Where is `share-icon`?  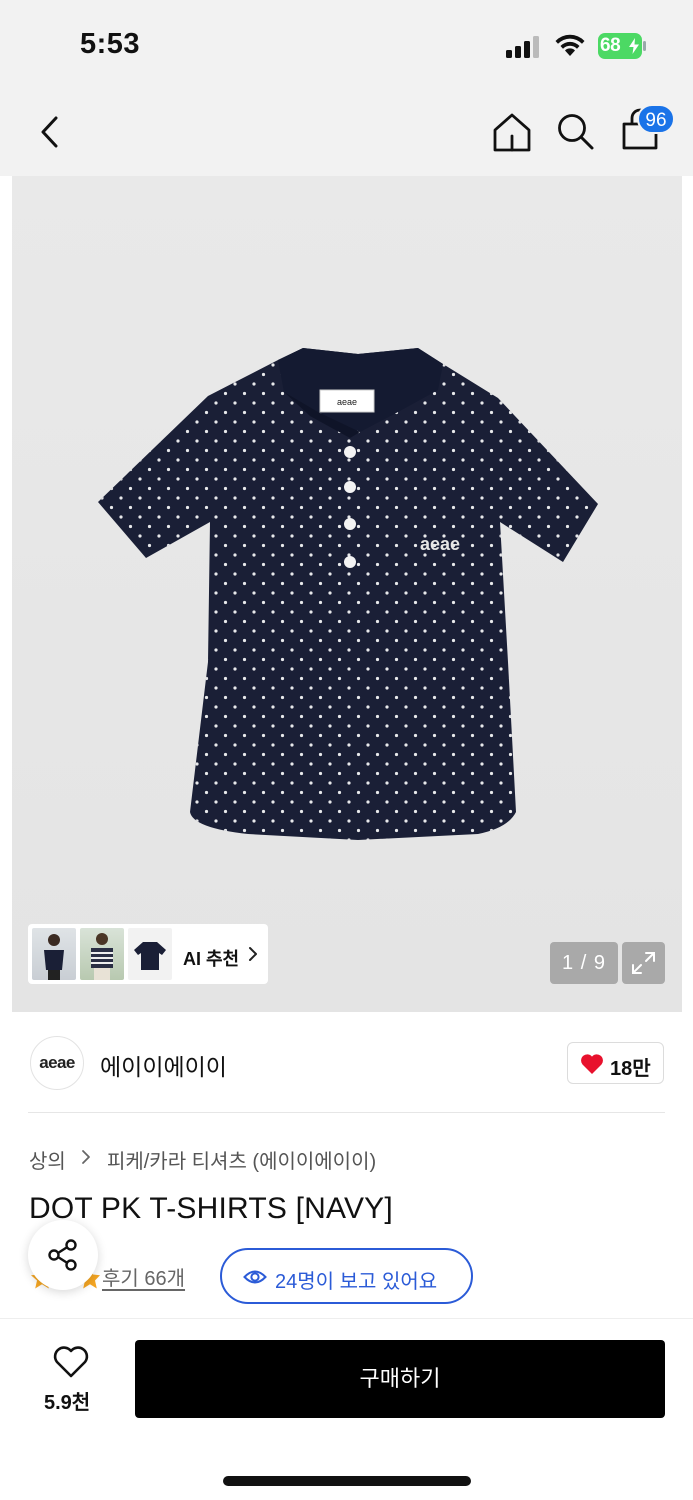 share-icon is located at coordinates (62, 1255).